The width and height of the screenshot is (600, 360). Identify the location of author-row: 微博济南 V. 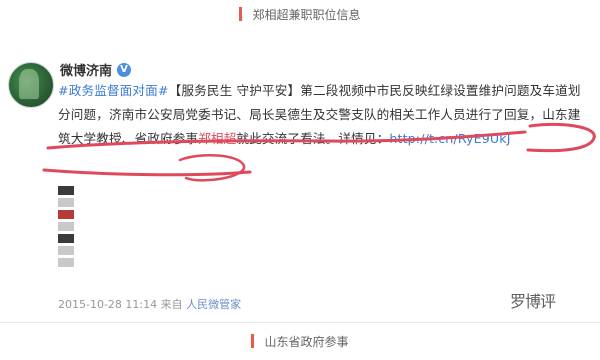
(96, 69).